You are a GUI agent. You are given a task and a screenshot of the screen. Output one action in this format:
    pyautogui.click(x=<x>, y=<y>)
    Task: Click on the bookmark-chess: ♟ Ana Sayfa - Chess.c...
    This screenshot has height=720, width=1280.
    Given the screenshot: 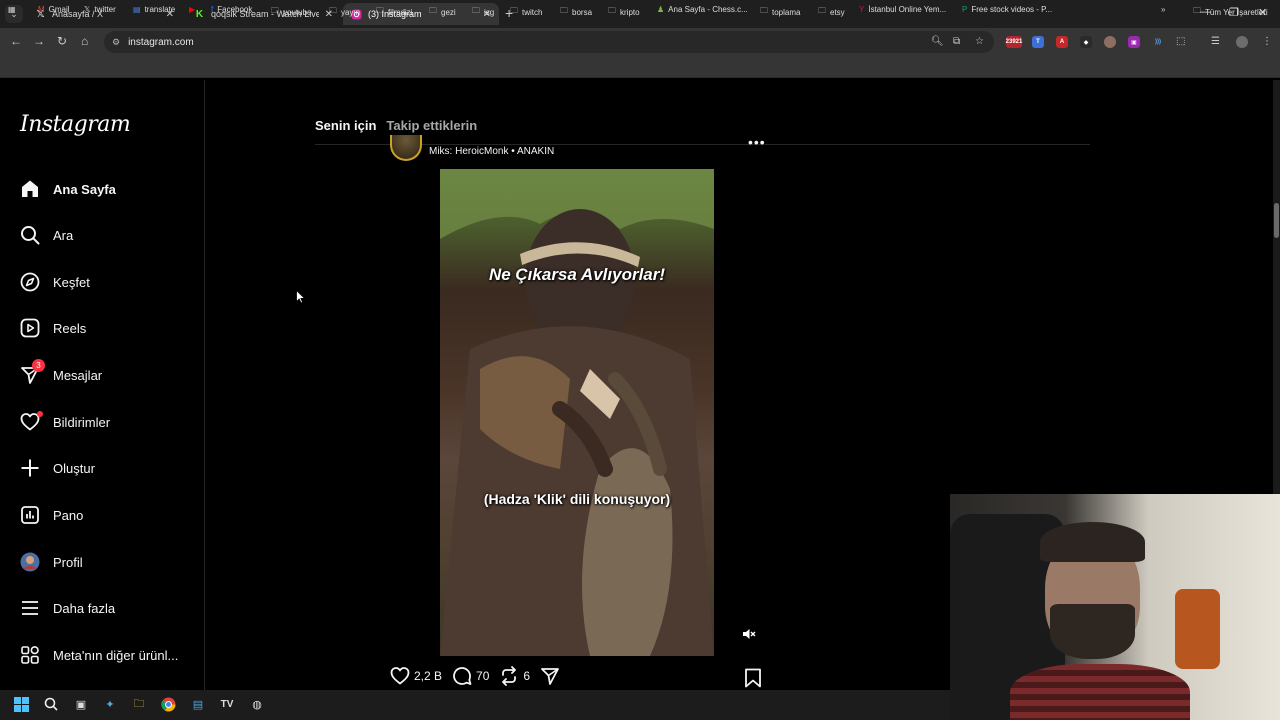 What is the action you would take?
    pyautogui.click(x=702, y=9)
    